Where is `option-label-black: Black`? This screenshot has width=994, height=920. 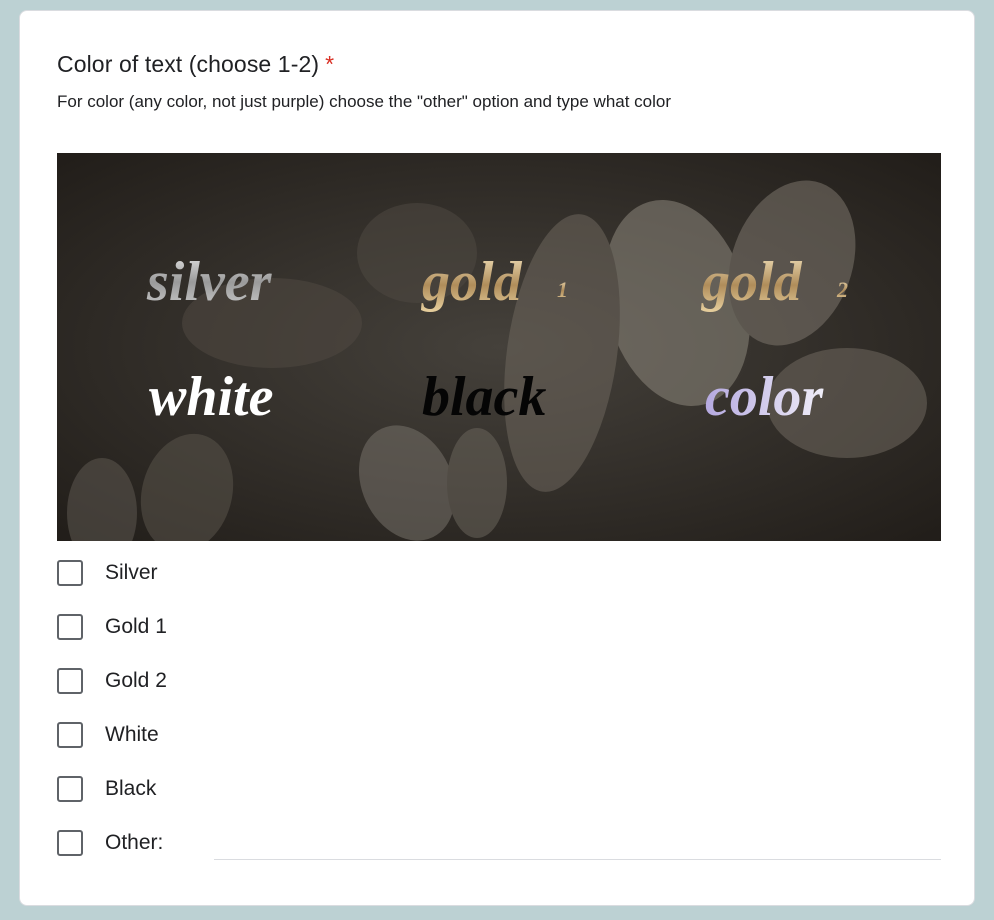
option-label-black: Black is located at coordinates (131, 788).